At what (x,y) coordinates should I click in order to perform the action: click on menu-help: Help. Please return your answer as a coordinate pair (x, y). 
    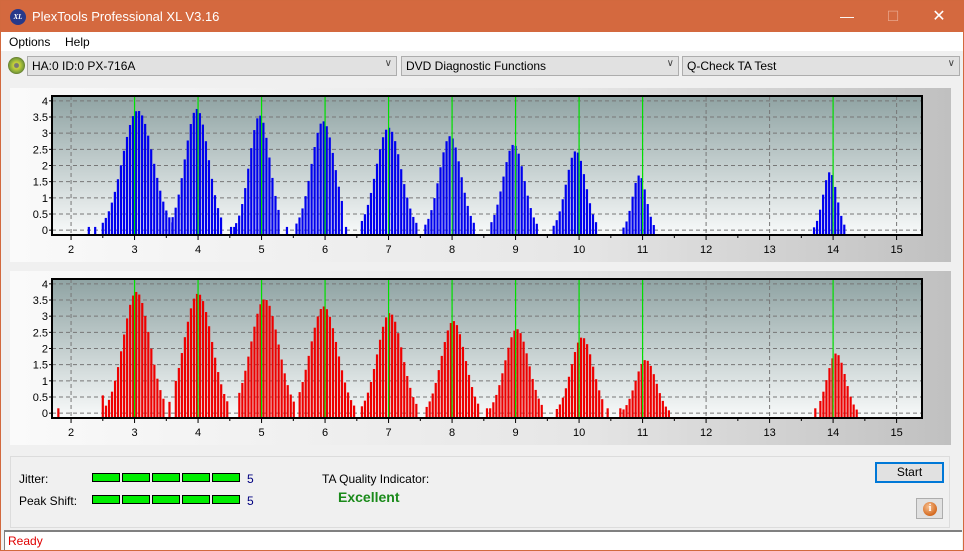
    Looking at the image, I should click on (77, 42).